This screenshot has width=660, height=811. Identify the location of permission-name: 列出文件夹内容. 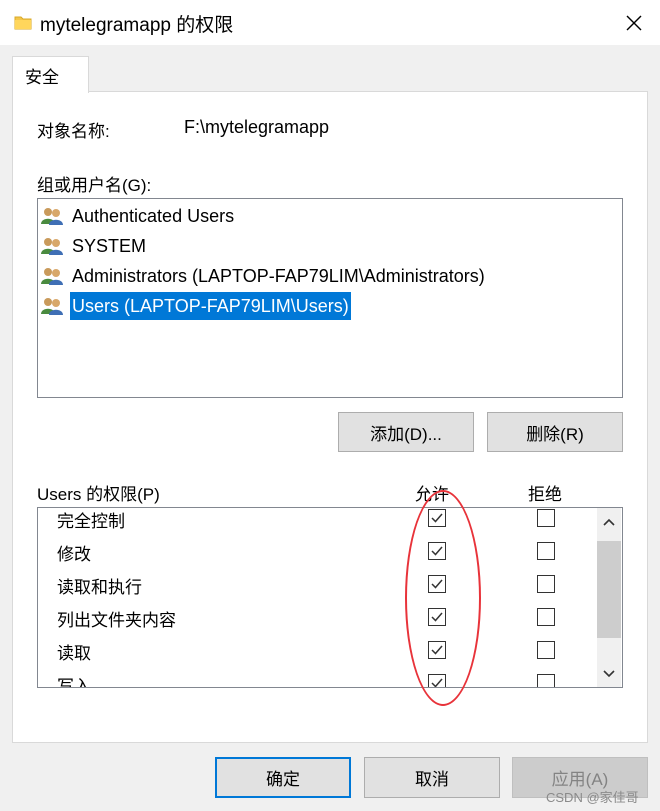
(116, 620).